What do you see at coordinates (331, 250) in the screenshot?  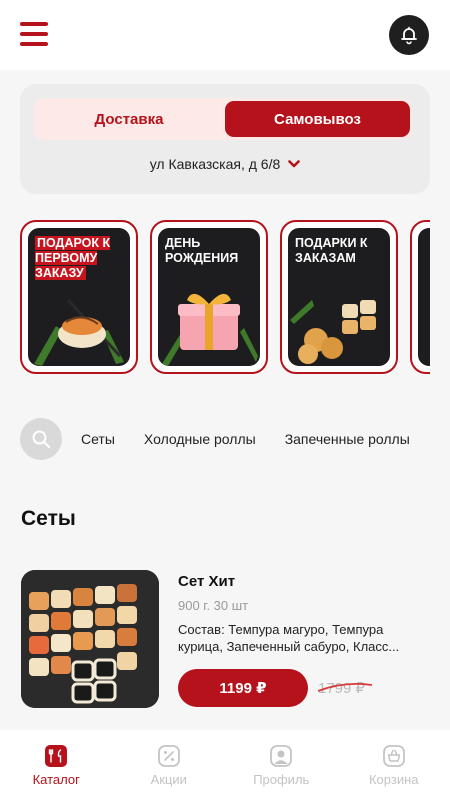 I see `promo-title: Подарки к заказам` at bounding box center [331, 250].